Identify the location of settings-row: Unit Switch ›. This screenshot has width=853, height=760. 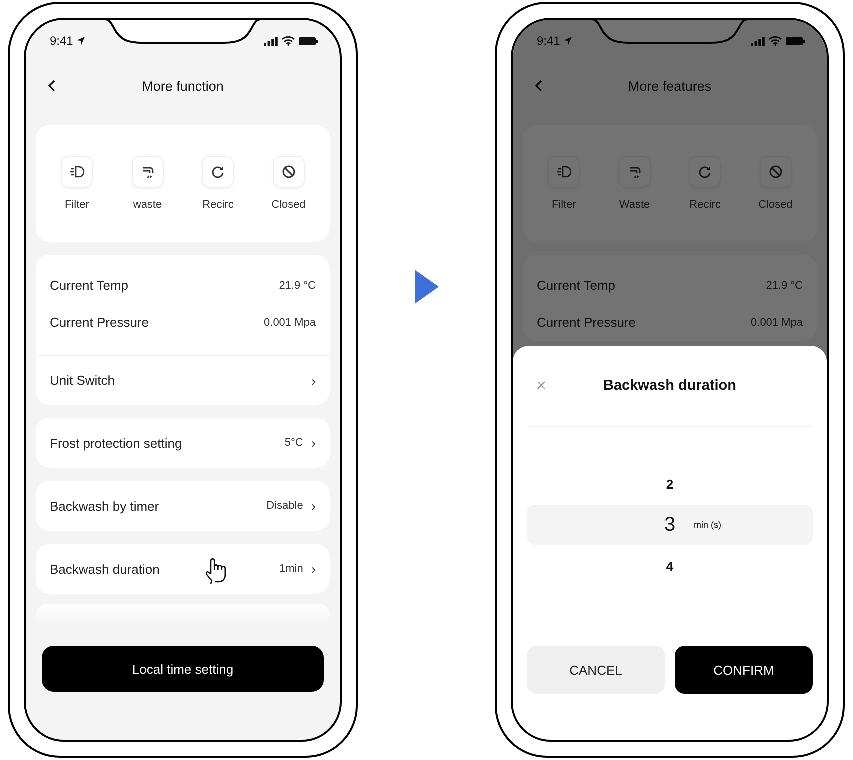
(183, 380).